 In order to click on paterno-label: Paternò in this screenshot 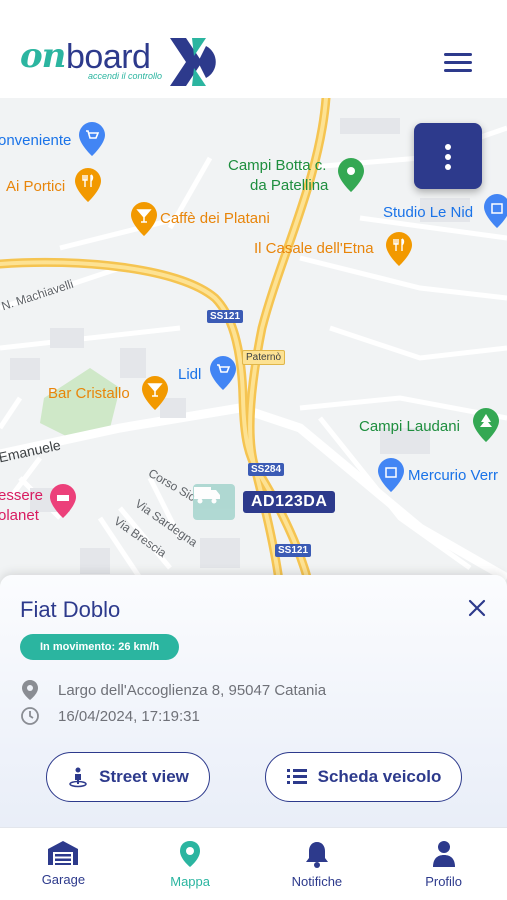, I will do `click(264, 357)`.